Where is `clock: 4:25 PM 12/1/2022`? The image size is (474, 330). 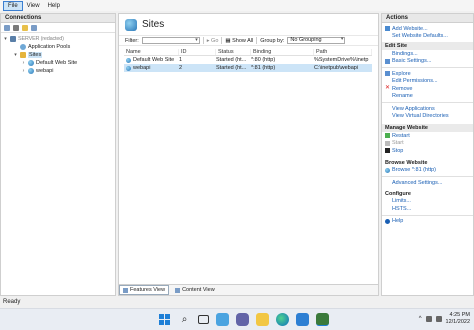
clock: 4:25 PM 12/1/2022 is located at coordinates (458, 319).